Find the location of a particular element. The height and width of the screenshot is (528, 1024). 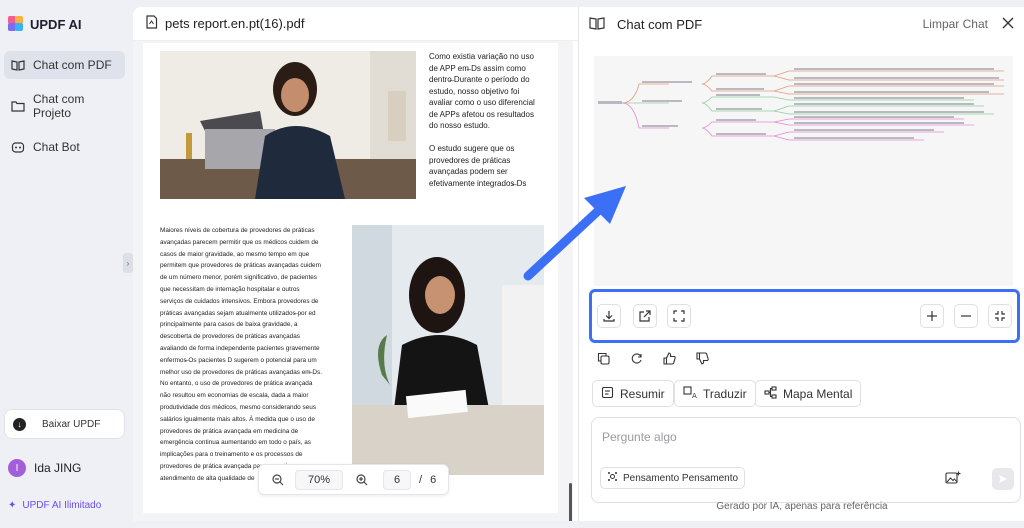

sidebar-item-chat-bot: Chat Bot is located at coordinates (64, 147).